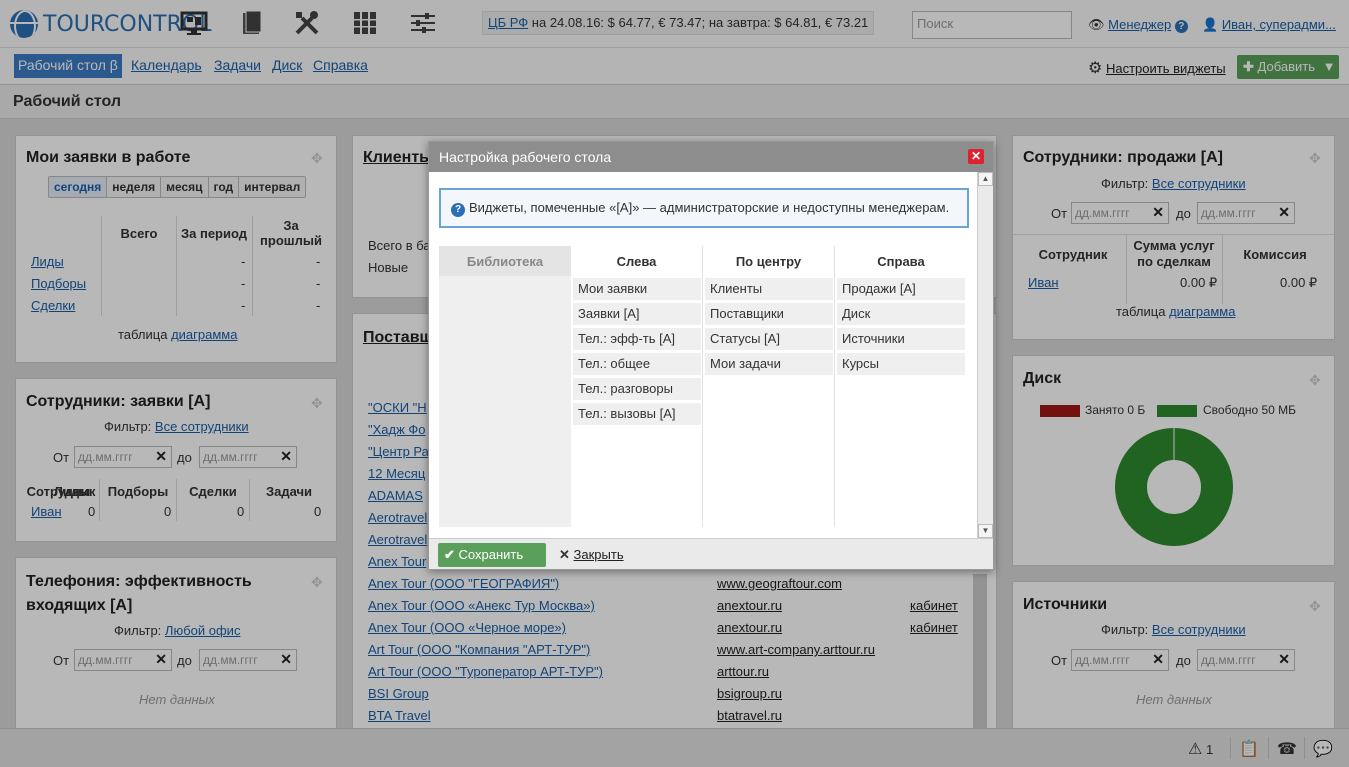 Image resolution: width=1349 pixels, height=767 pixels. I want to click on info-icon: ?, so click(458, 210).